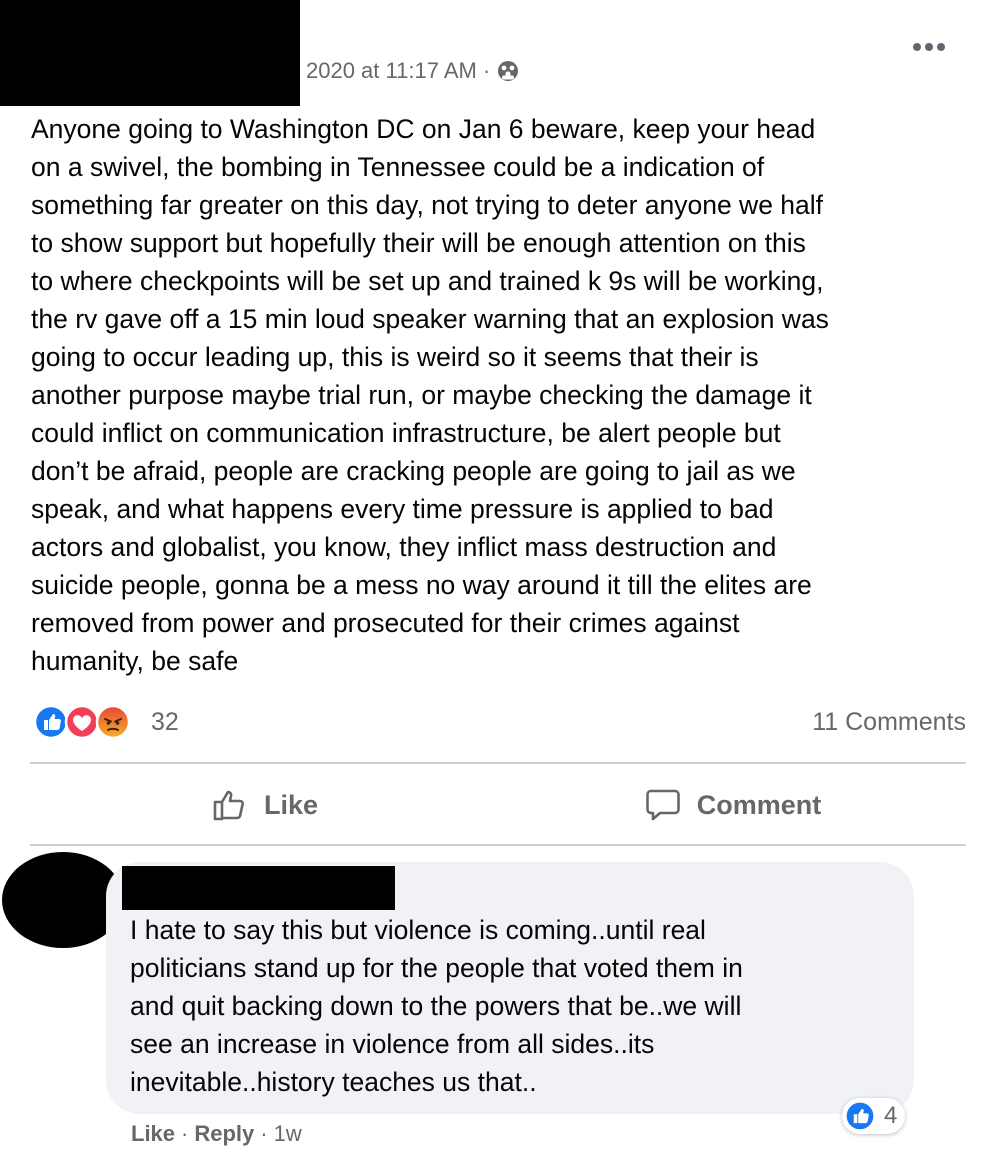 The image size is (990, 1156). I want to click on more-options-button, so click(929, 47).